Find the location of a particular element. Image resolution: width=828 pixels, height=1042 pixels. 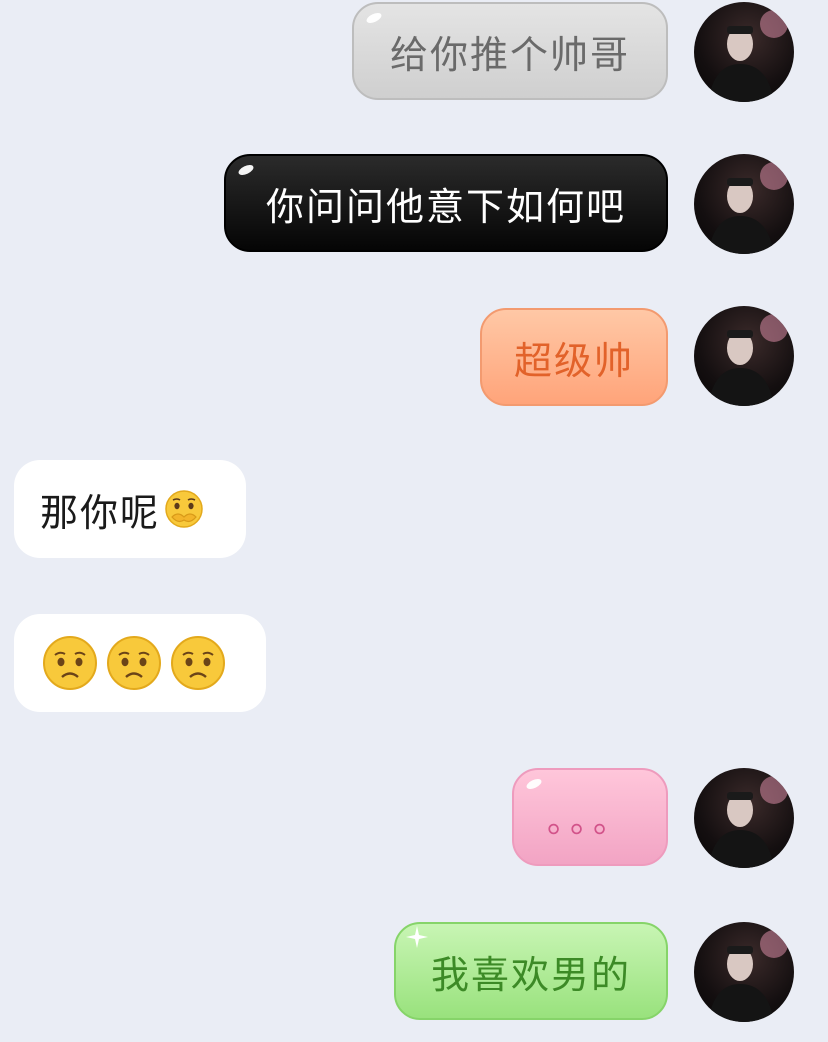

message-text: 。。。 is located at coordinates (590, 820).